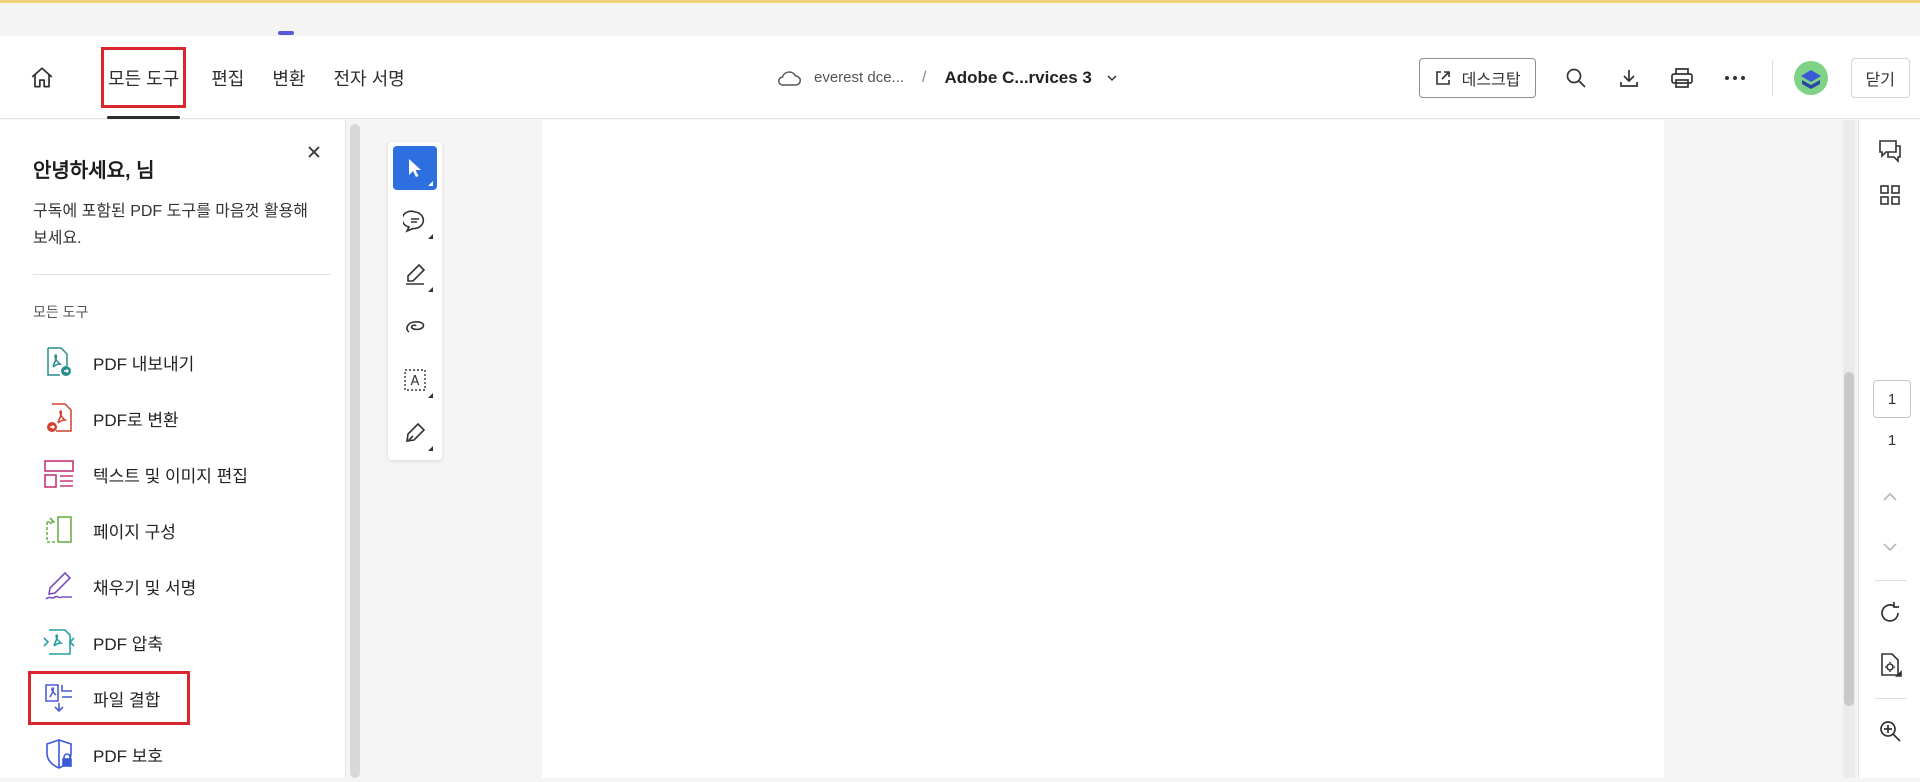 This screenshot has width=1920, height=782. I want to click on tool-protect-pdf: PDF 보호, so click(177, 754).